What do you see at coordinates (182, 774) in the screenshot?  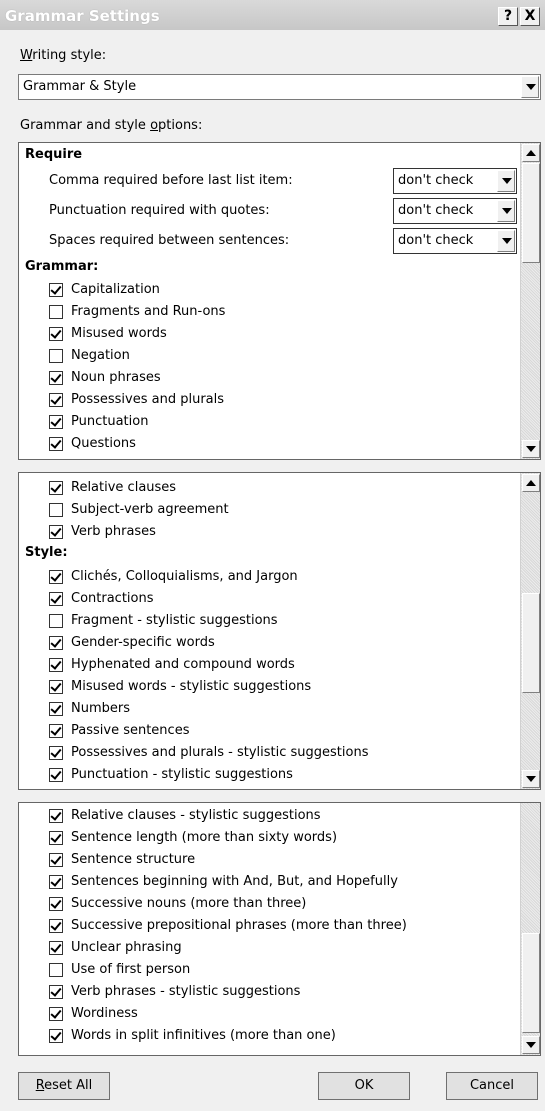 I see `list-item-label: Punctuation - stylistic suggestions` at bounding box center [182, 774].